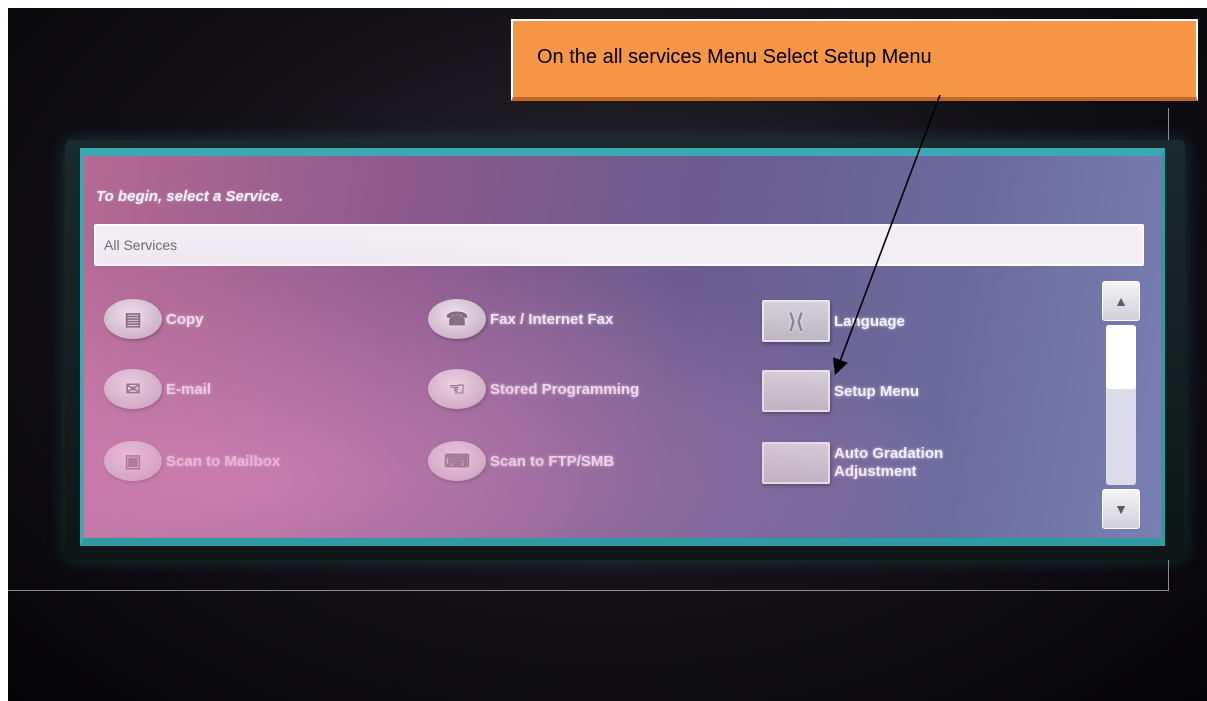 This screenshot has height=701, width=1207. What do you see at coordinates (796, 463) in the screenshot?
I see `auto-gradation-icon` at bounding box center [796, 463].